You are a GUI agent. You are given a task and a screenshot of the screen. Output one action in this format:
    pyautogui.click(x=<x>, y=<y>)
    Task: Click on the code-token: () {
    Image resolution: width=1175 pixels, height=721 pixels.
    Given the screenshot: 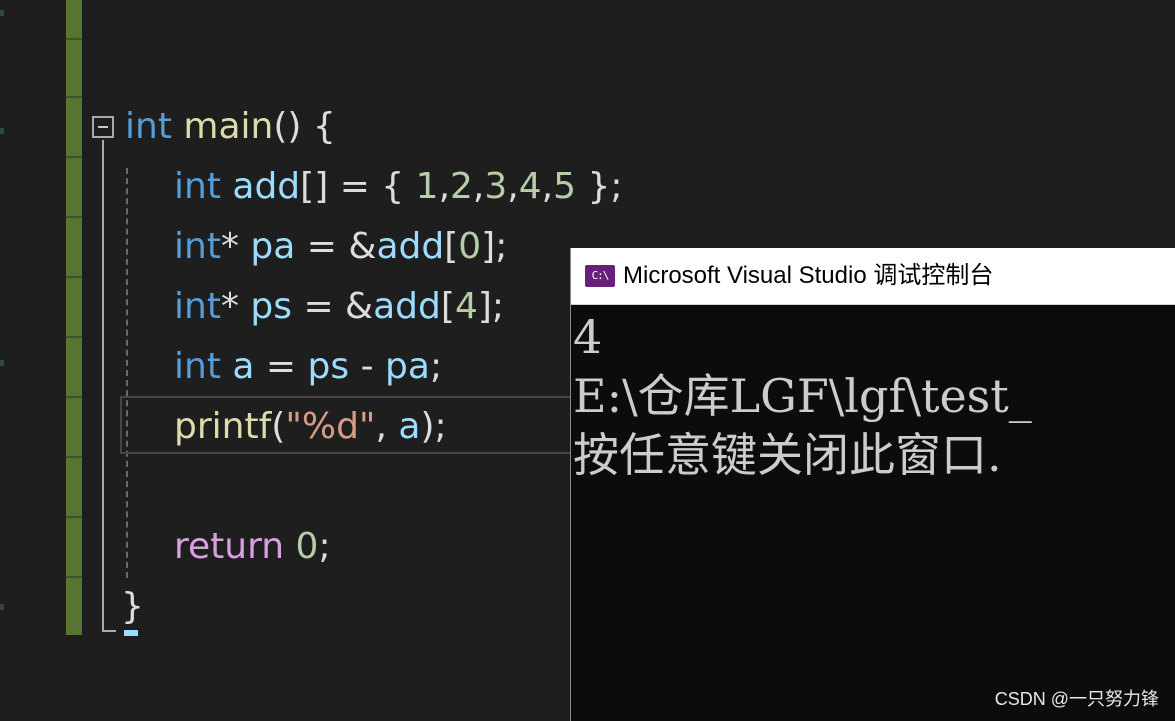 What is the action you would take?
    pyautogui.click(x=304, y=126)
    